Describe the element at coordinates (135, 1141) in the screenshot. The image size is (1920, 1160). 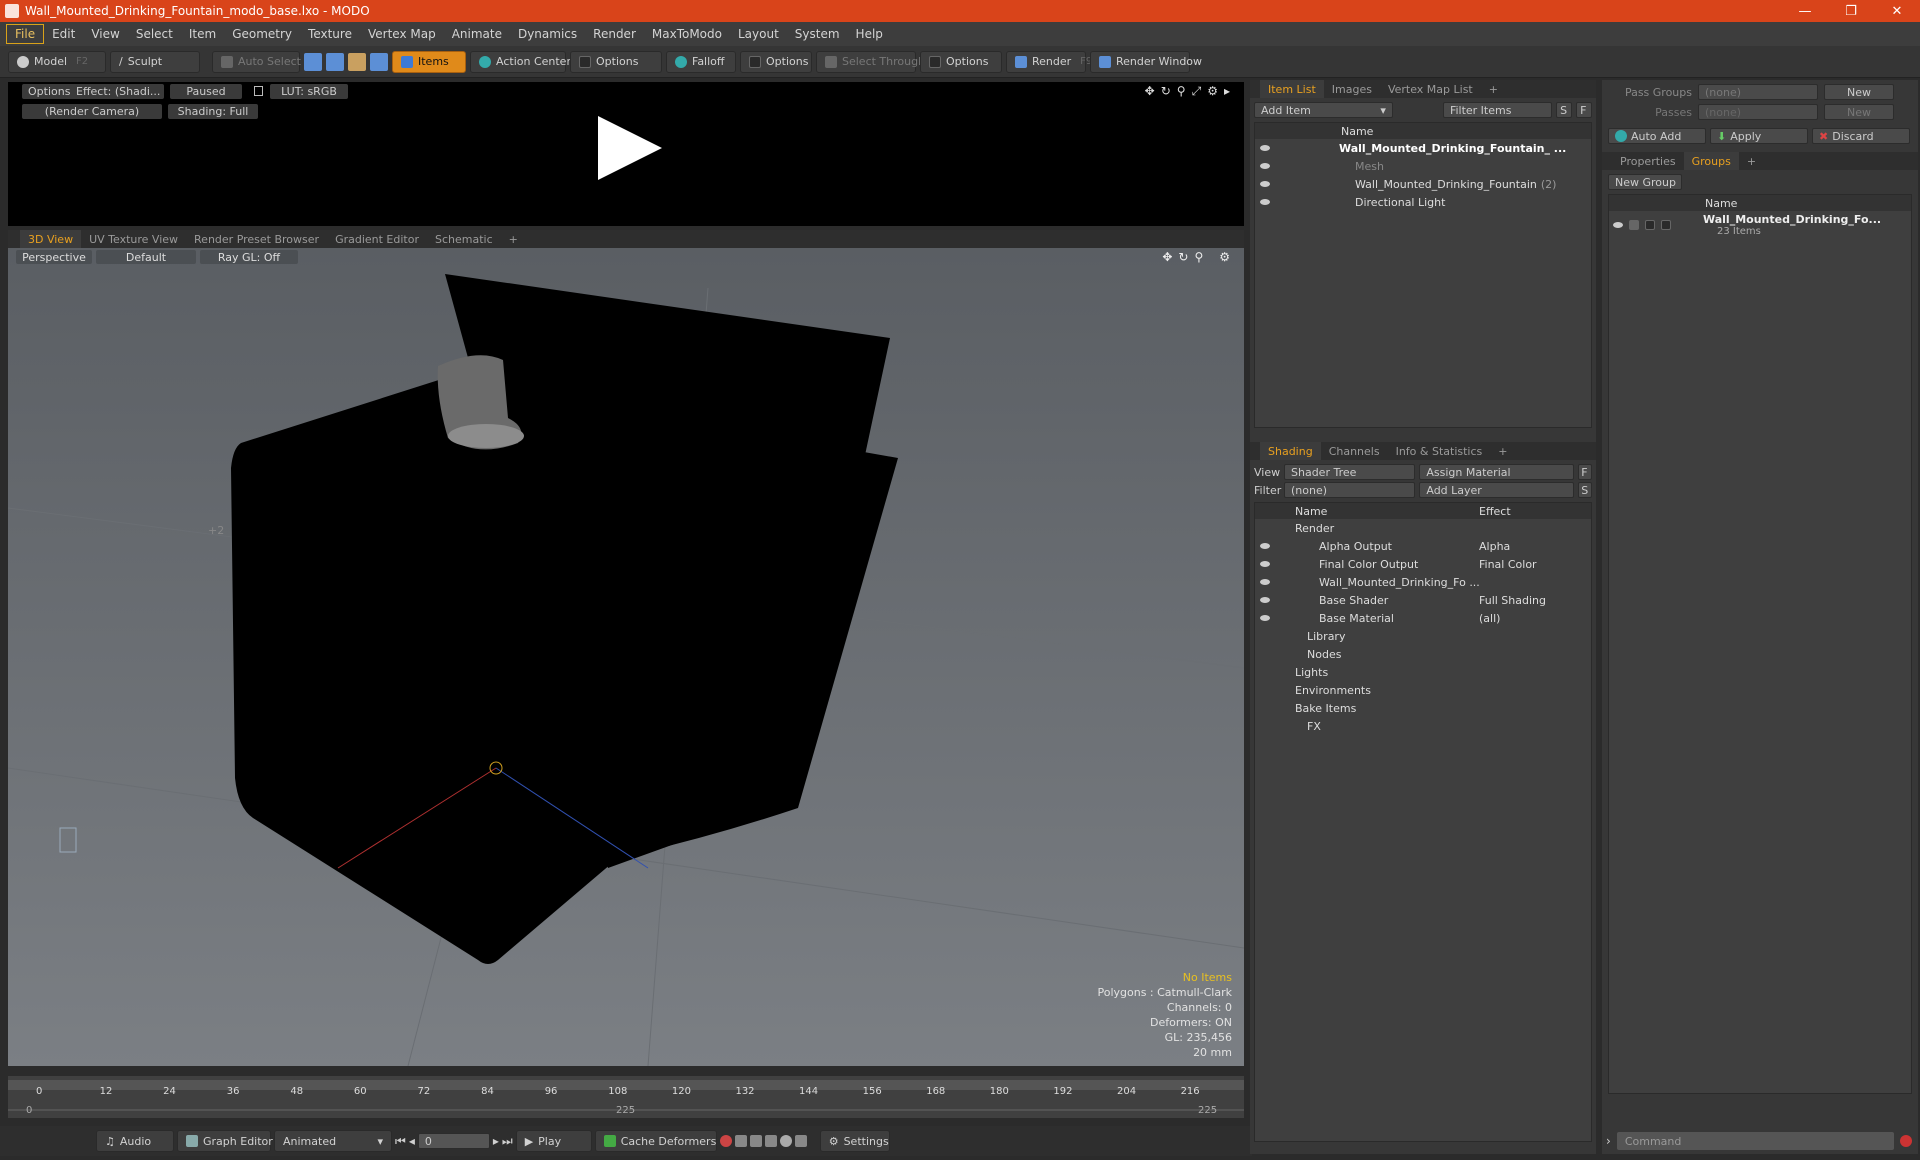
I see `audio-button: ♫ Audio` at that location.